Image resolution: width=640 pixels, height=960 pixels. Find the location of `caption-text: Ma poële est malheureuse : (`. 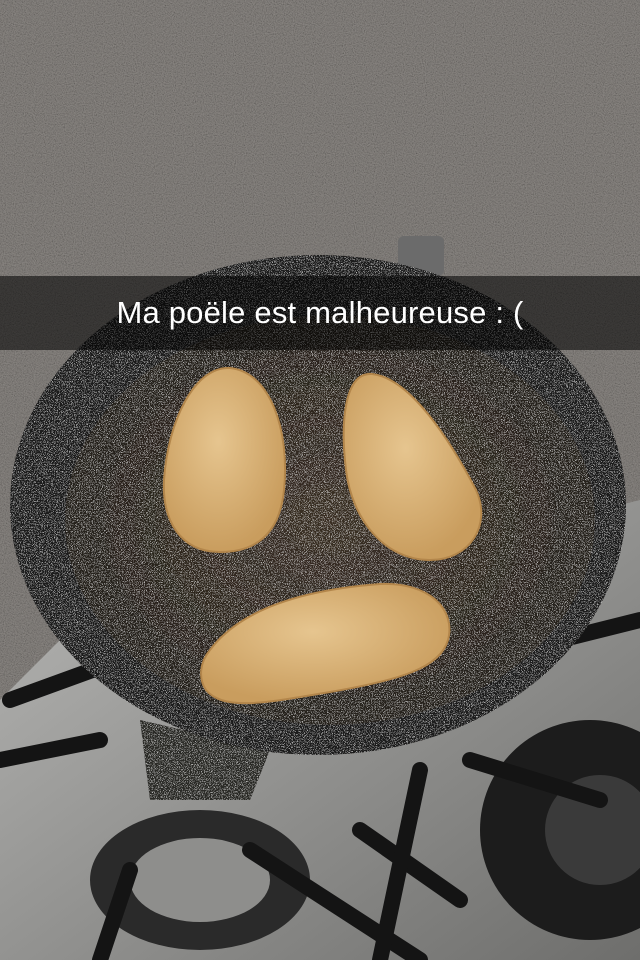

caption-text: Ma poële est malheureuse : ( is located at coordinates (320, 312).